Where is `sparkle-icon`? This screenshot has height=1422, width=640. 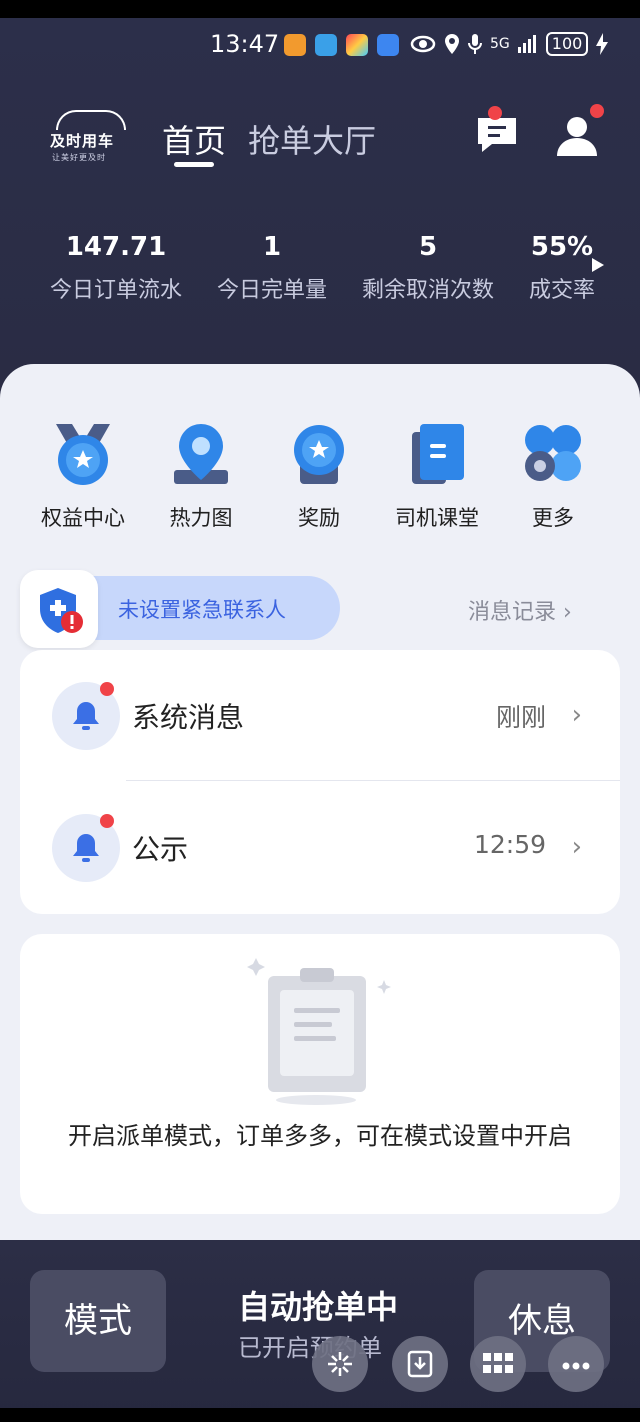
sparkle-icon is located at coordinates (340, 1364).